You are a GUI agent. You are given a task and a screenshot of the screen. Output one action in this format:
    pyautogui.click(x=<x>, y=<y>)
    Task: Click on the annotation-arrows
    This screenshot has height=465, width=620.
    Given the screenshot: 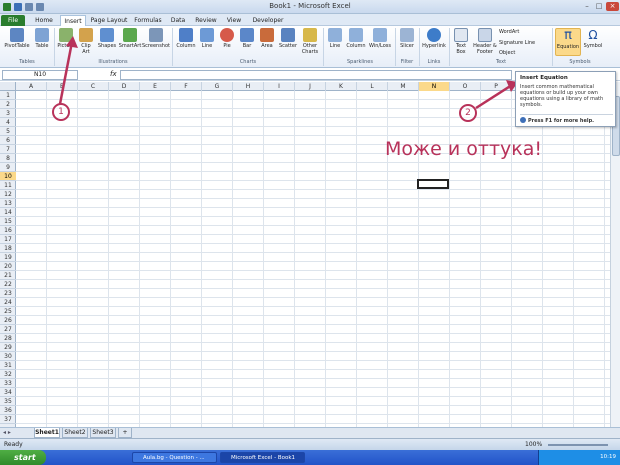 What is the action you would take?
    pyautogui.click(x=288, y=73)
    